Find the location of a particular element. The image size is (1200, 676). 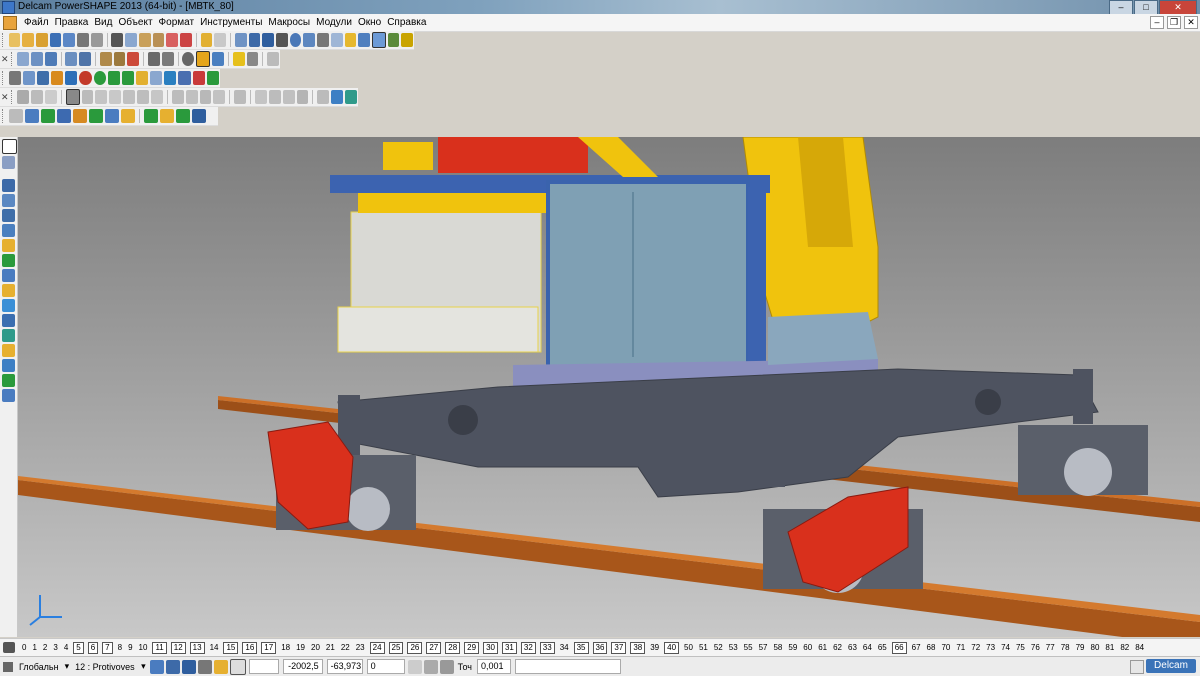

level-icon is located at coordinates (254, 40).